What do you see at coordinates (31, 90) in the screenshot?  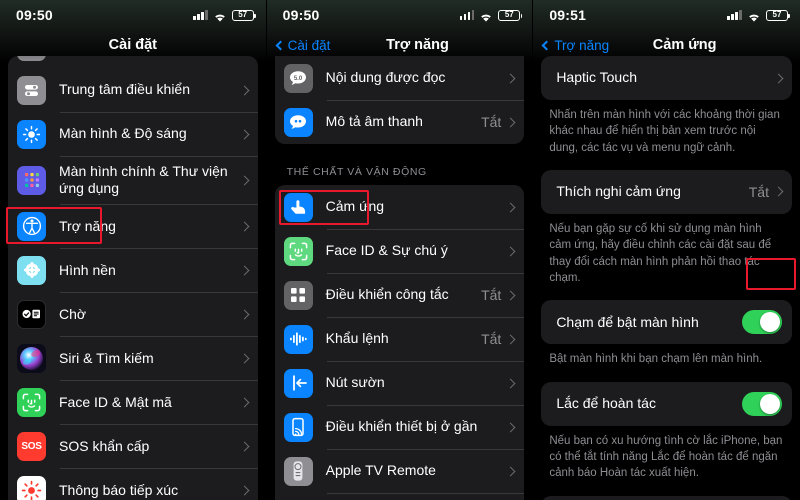 I see `control-center-icon` at bounding box center [31, 90].